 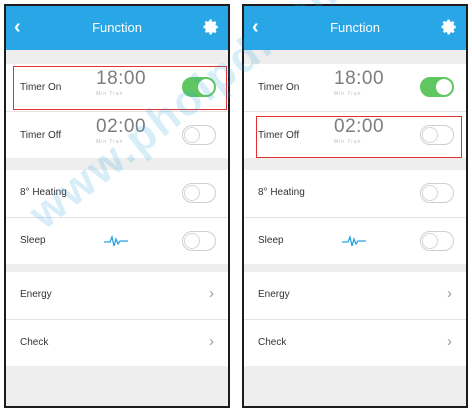 I want to click on highlight-box-timer-off, so click(x=359, y=137).